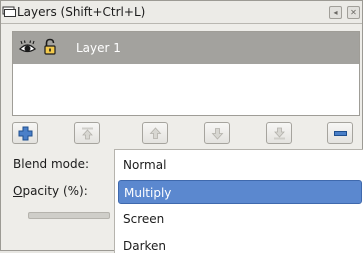 Image resolution: width=363 pixels, height=253 pixels. Describe the element at coordinates (239, 165) in the screenshot. I see `blend-option-normal: Normal` at that location.